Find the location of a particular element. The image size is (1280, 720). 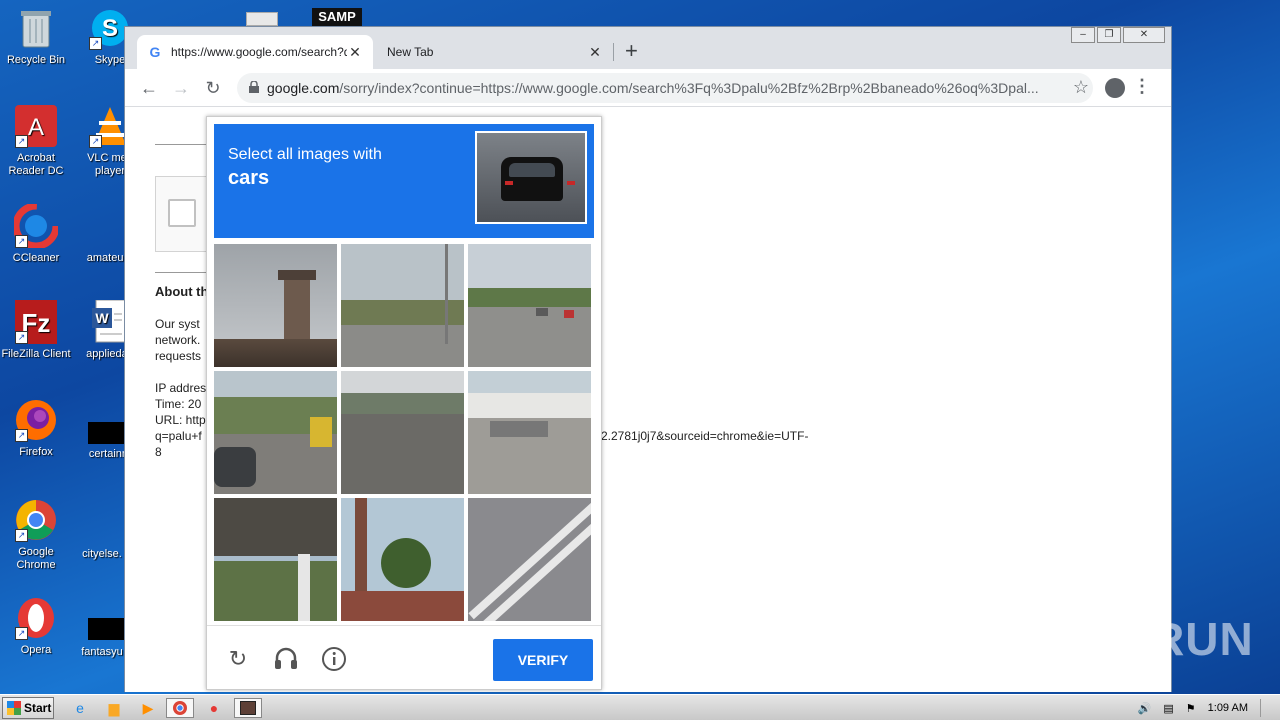

desktop-icon-filezilla: Fz ↗ FileZilla Client is located at coordinates (36, 330).